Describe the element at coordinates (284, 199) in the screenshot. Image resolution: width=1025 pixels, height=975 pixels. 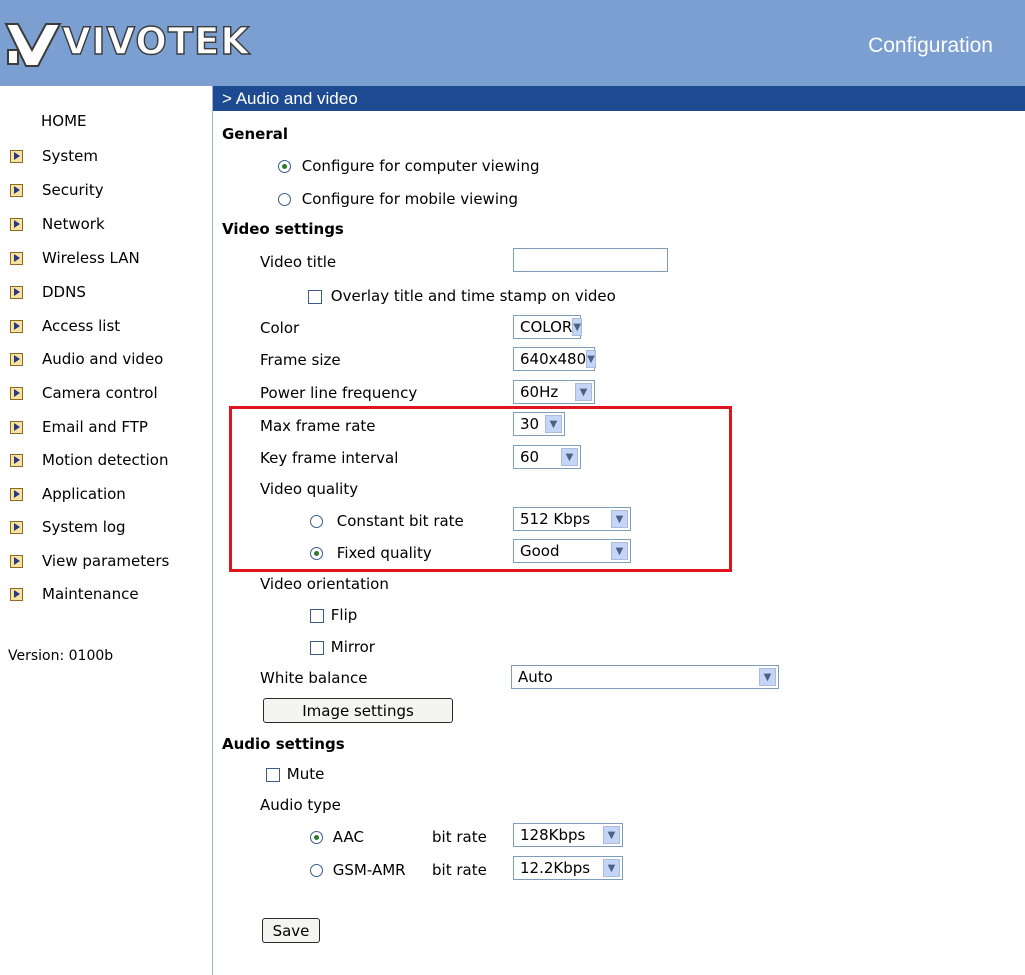
I see `mobile-viewing-radio` at that location.